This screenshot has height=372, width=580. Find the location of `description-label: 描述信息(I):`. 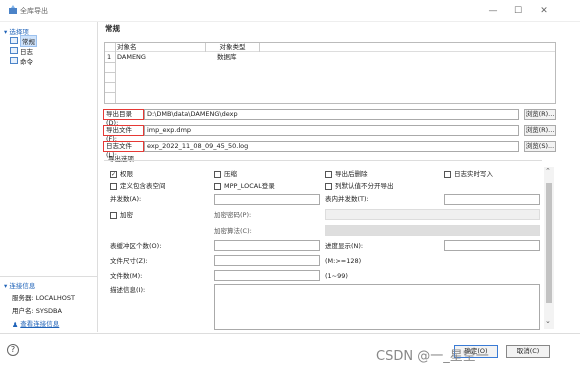

description-label: 描述信息(I): is located at coordinates (128, 290).